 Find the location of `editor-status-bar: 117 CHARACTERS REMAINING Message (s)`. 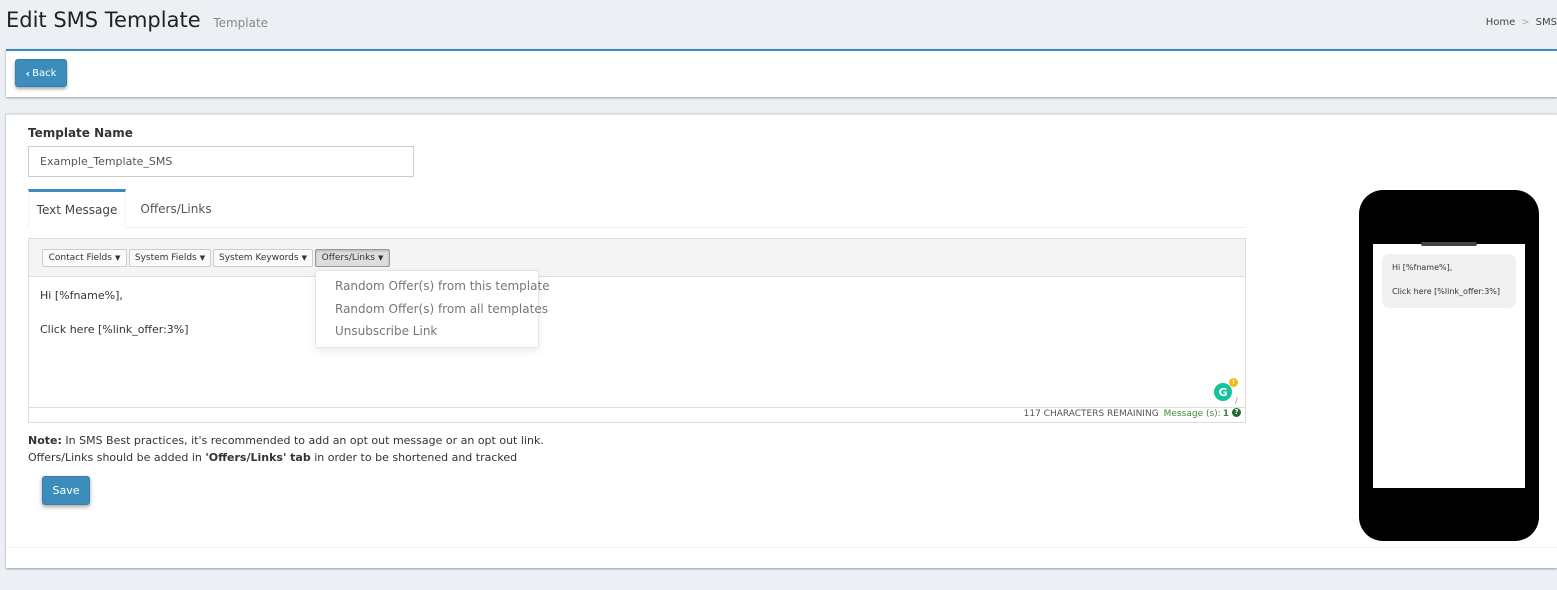

editor-status-bar: 117 CHARACTERS REMAINING Message (s) is located at coordinates (637, 414).